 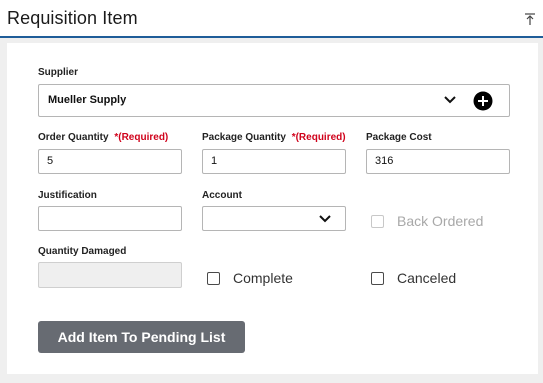 What do you see at coordinates (271, 19) in the screenshot?
I see `panel-header: Requisition Item` at bounding box center [271, 19].